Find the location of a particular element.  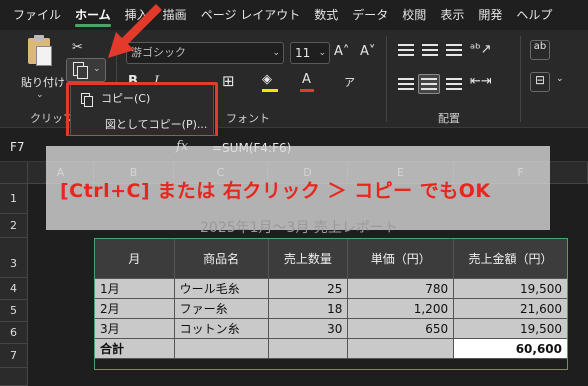

report-title: 2025年1月～3月 売上レポート is located at coordinates (299, 228).